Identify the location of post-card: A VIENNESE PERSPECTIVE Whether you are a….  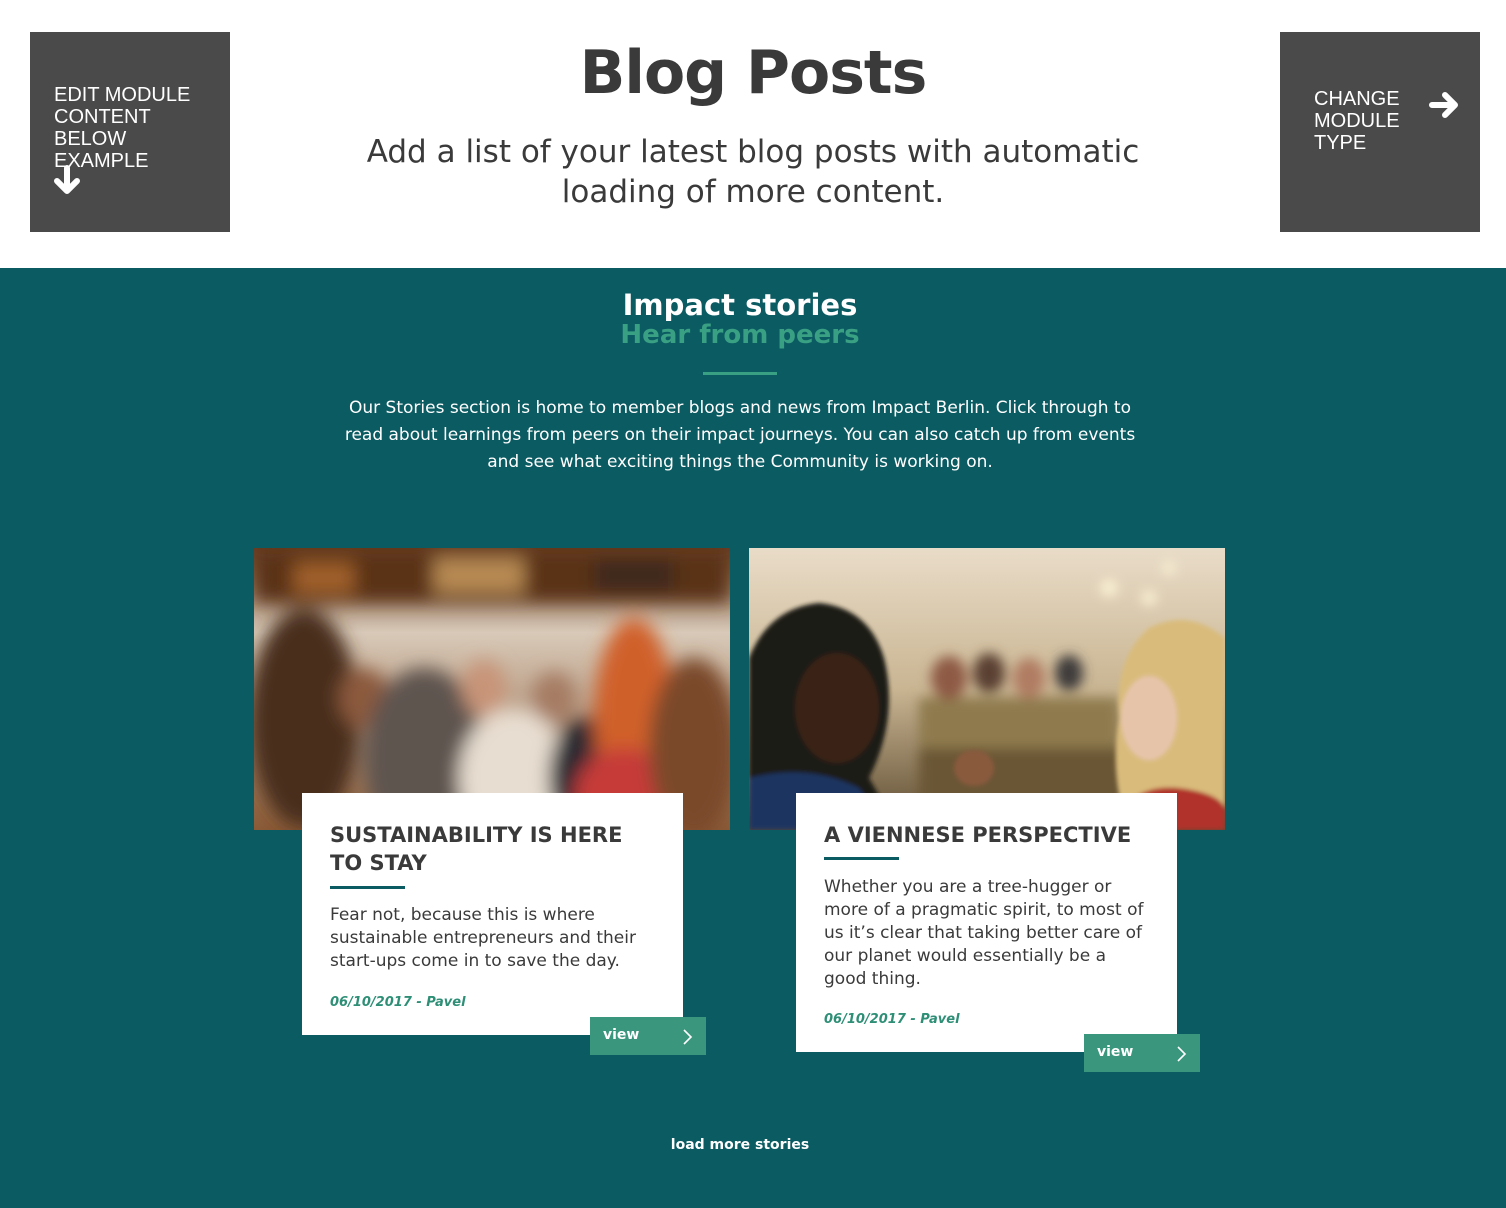
(986, 922).